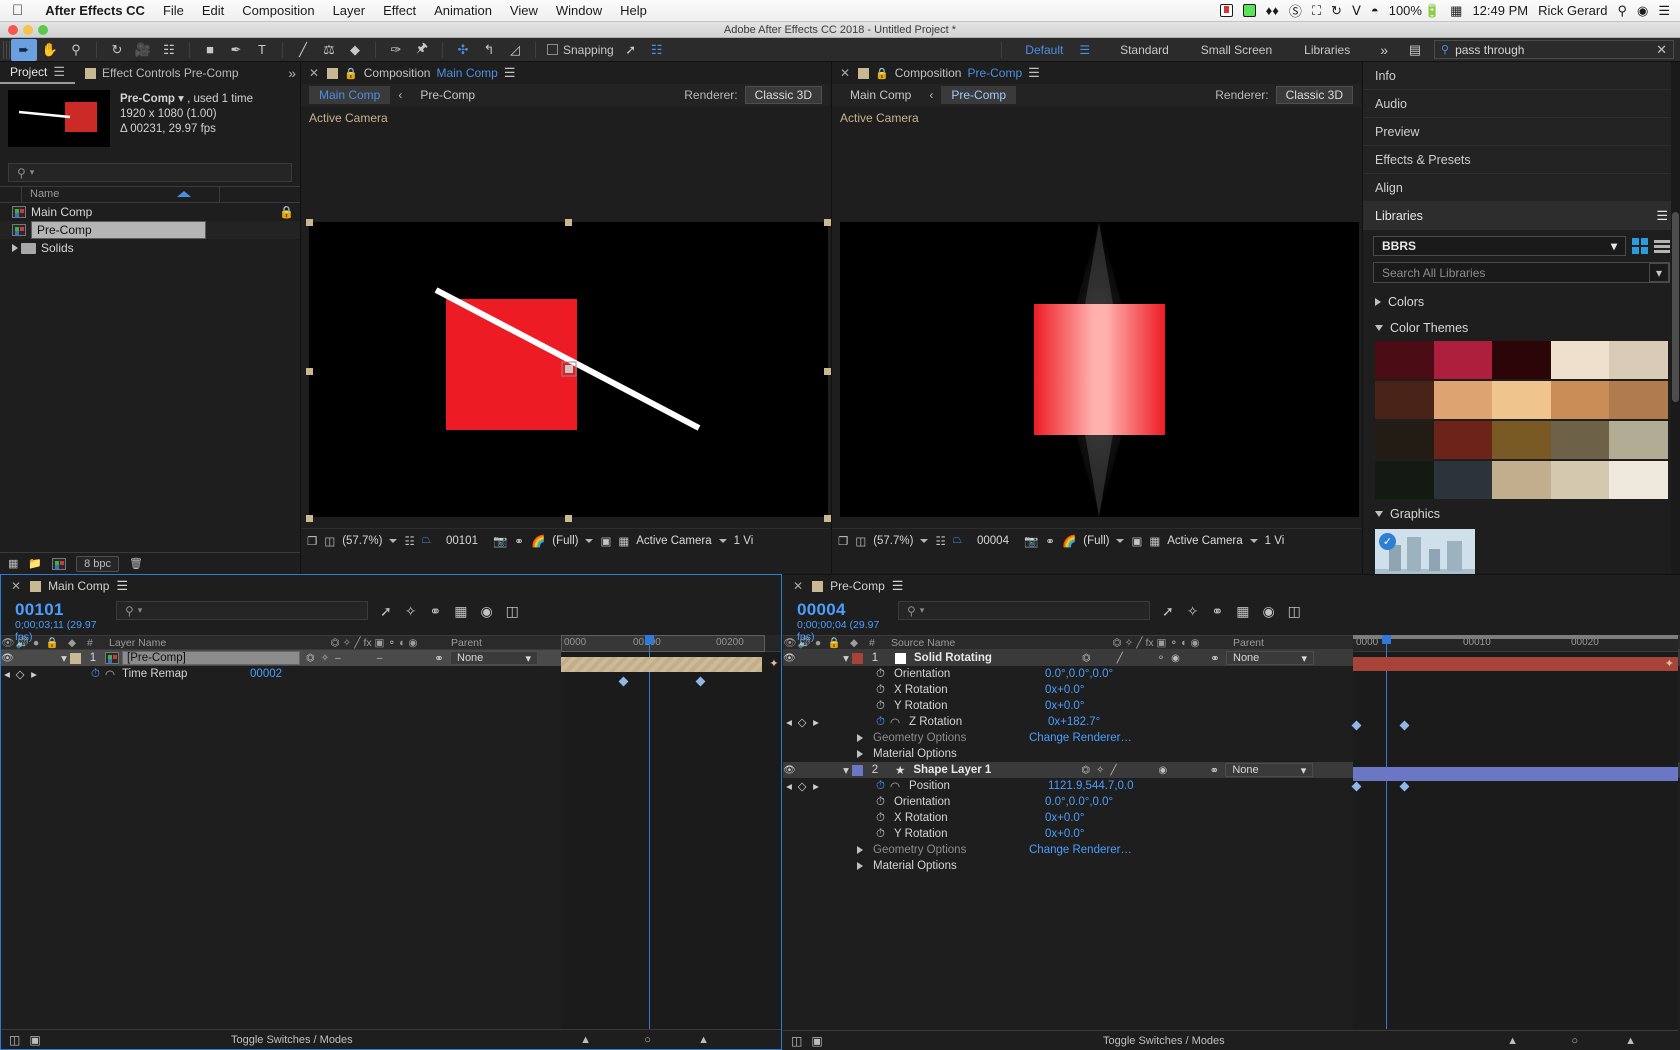  I want to click on layer-quality-icon: –, so click(338, 658).